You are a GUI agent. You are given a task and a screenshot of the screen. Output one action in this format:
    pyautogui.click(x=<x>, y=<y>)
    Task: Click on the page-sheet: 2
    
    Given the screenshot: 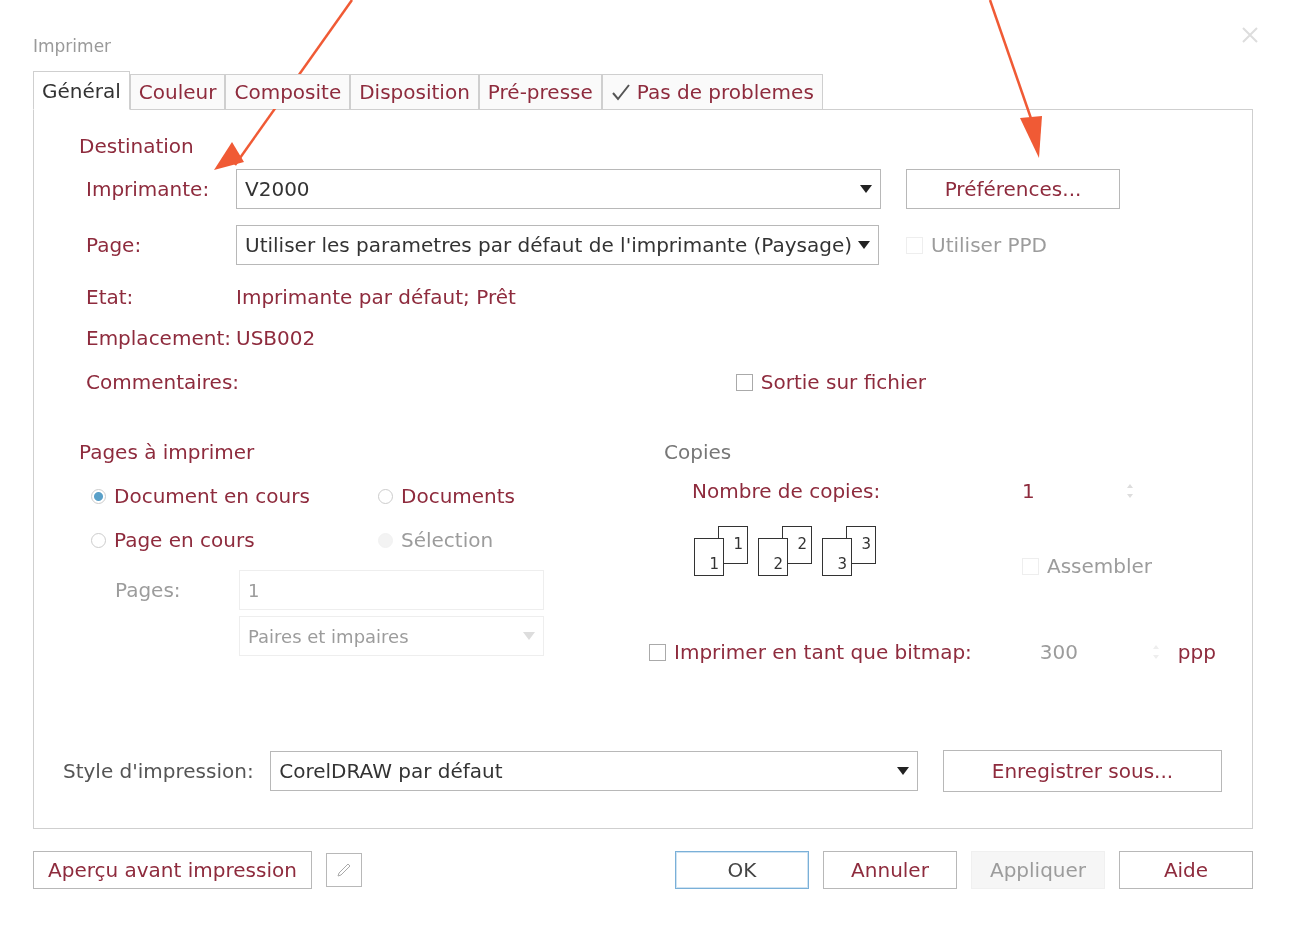 What is the action you would take?
    pyautogui.click(x=773, y=557)
    